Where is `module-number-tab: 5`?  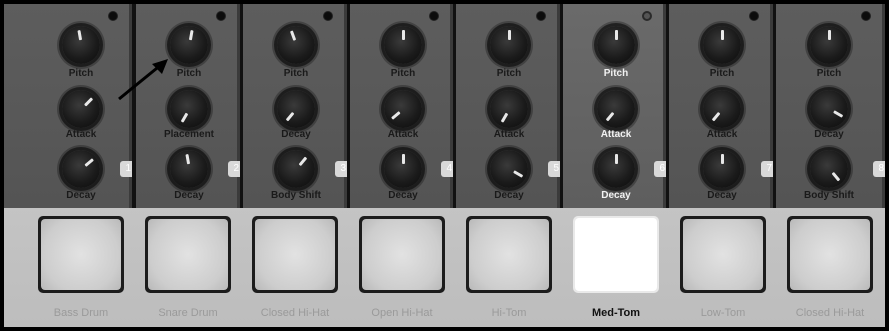
module-number-tab: 5 is located at coordinates (554, 169).